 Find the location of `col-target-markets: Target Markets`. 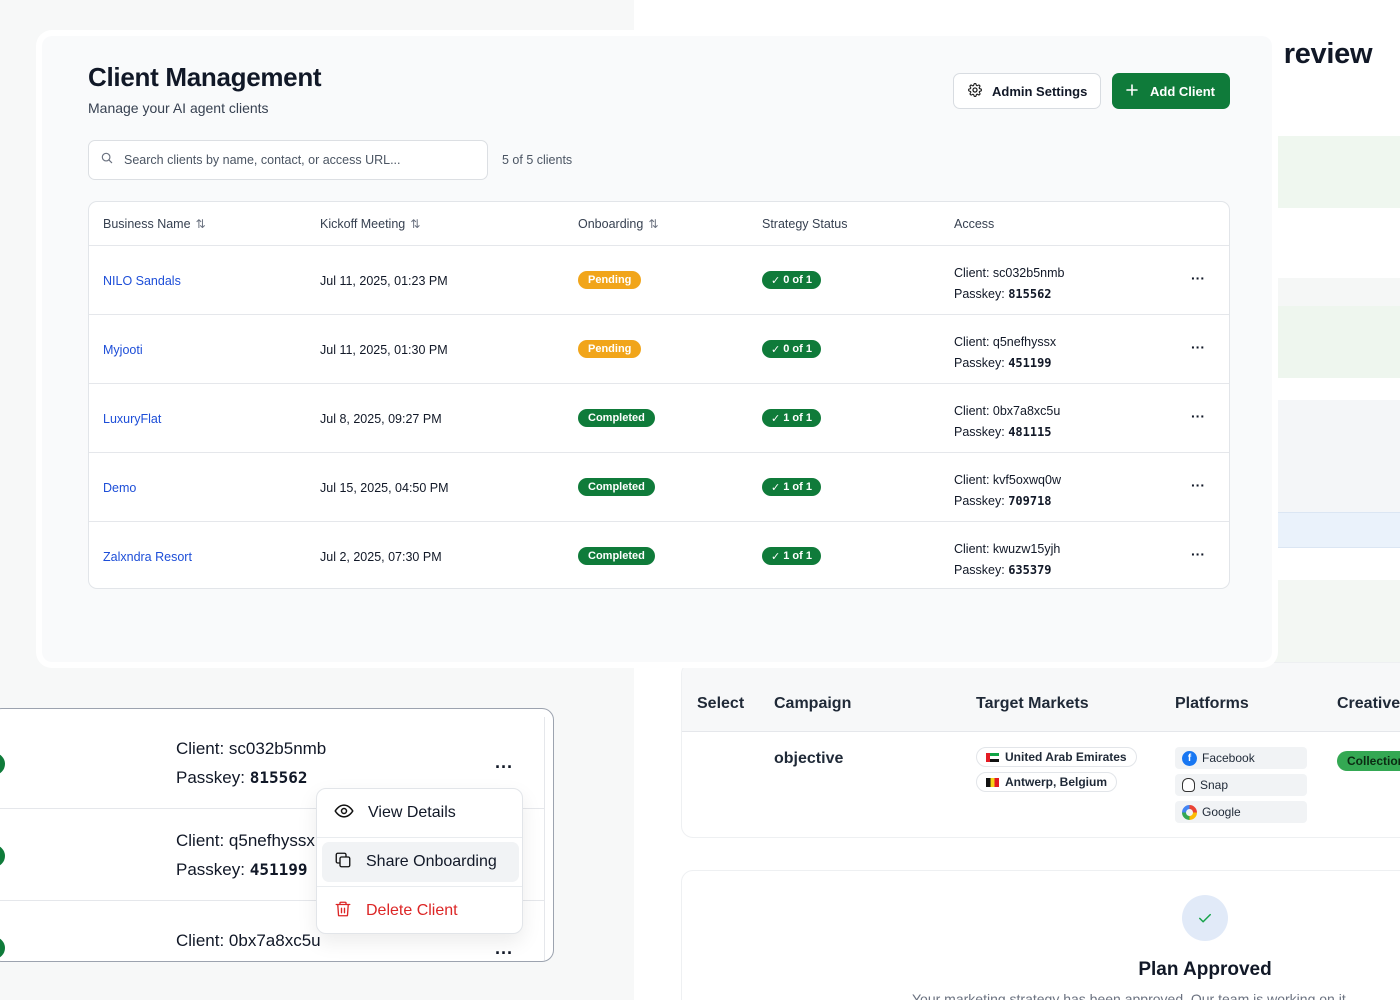

col-target-markets: Target Markets is located at coordinates (1032, 703).